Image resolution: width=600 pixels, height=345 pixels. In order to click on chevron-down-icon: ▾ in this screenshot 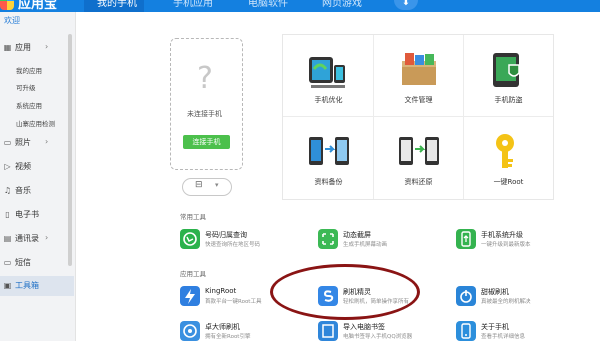, I will do `click(217, 185)`.